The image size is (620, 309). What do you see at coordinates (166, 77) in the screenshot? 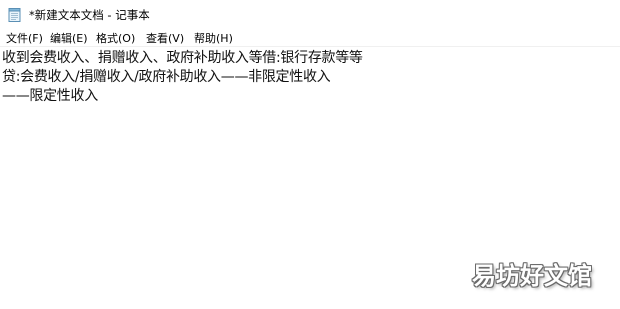
I see `editor-line-2: 贷:会费收入/捐赠收入/政府补助收入——非限定性收入` at bounding box center [166, 77].